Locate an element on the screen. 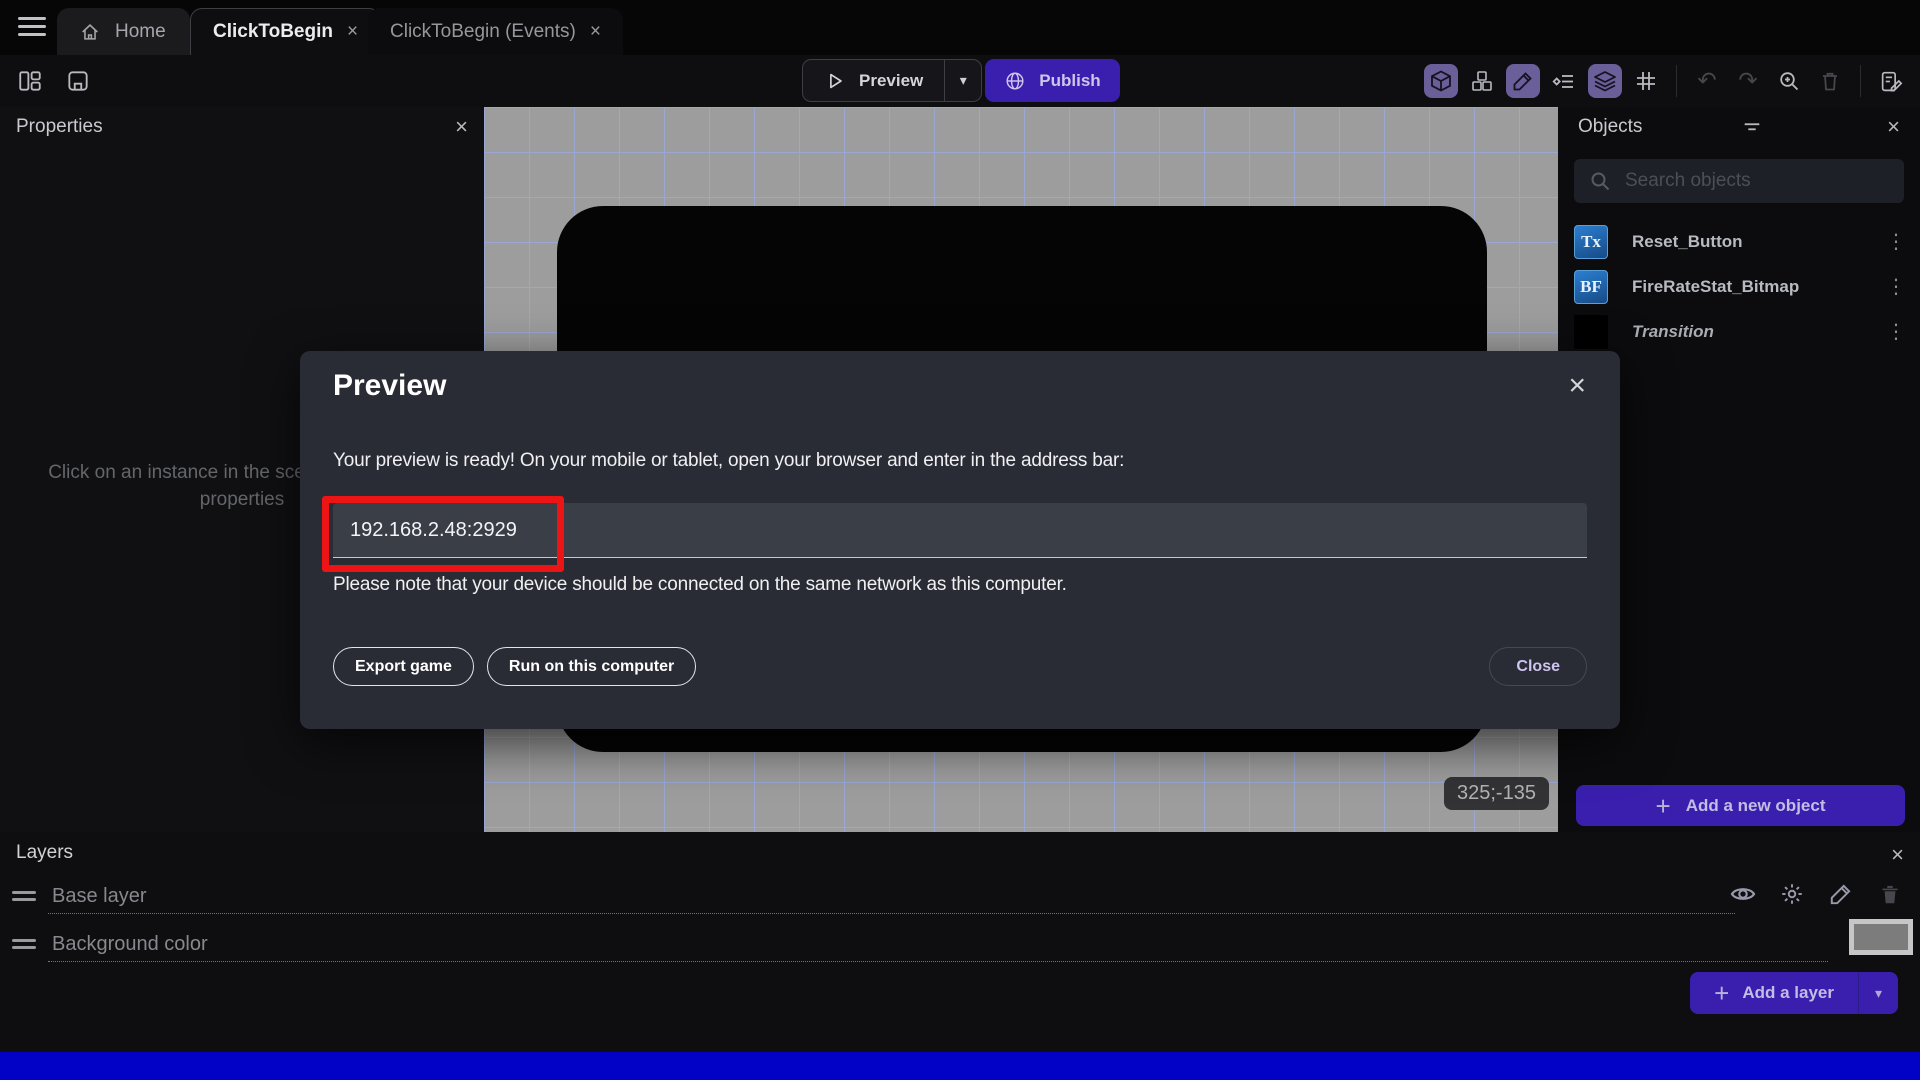  layer-delete-trash-icon is located at coordinates (1890, 894).